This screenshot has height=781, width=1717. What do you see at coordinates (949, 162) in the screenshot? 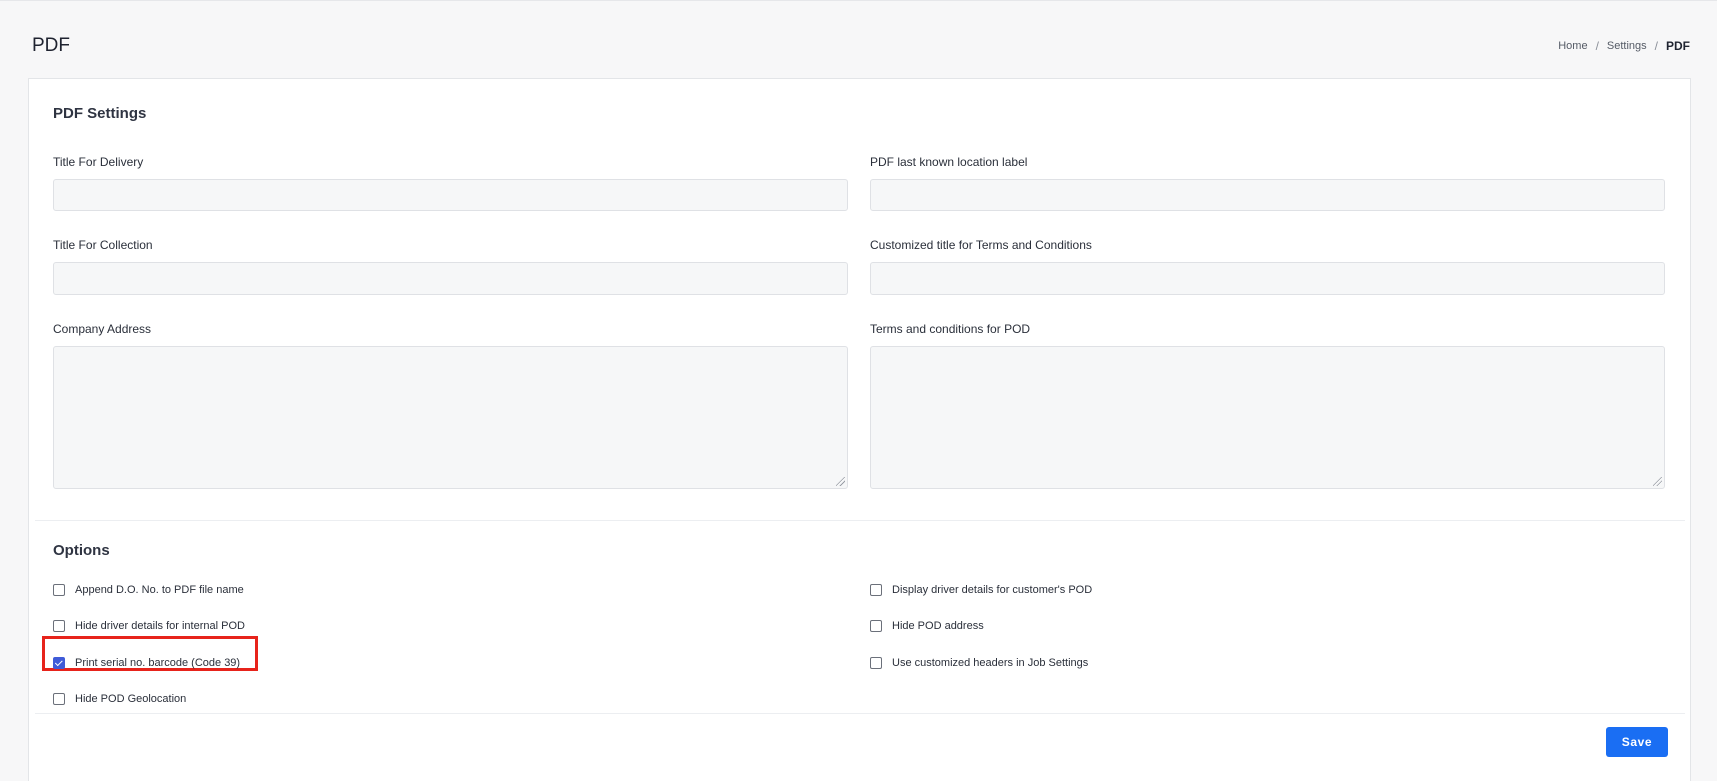
I see `pdf-last-known-location-label: PDF last known location label` at bounding box center [949, 162].